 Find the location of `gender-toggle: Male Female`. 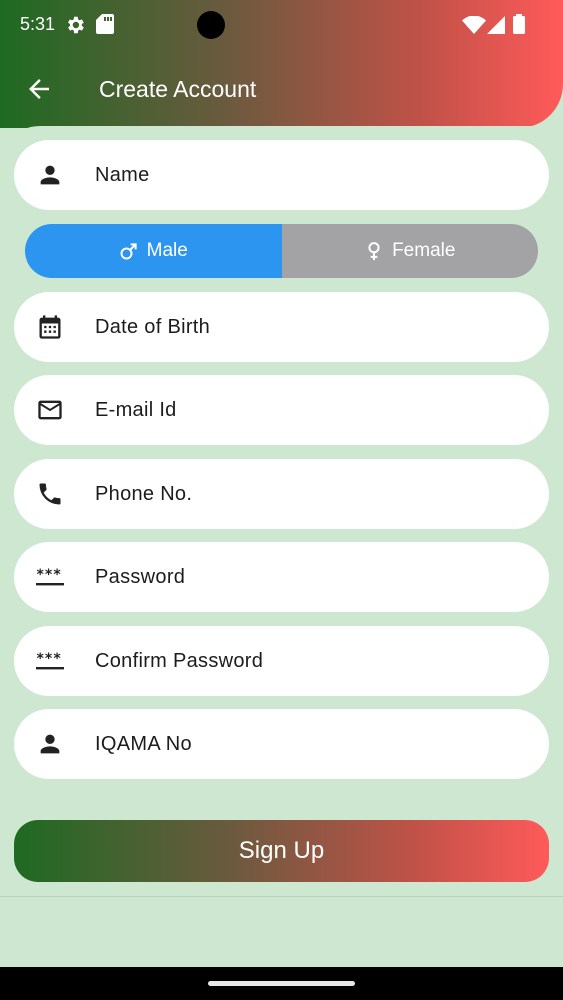

gender-toggle: Male Female is located at coordinates (281, 251).